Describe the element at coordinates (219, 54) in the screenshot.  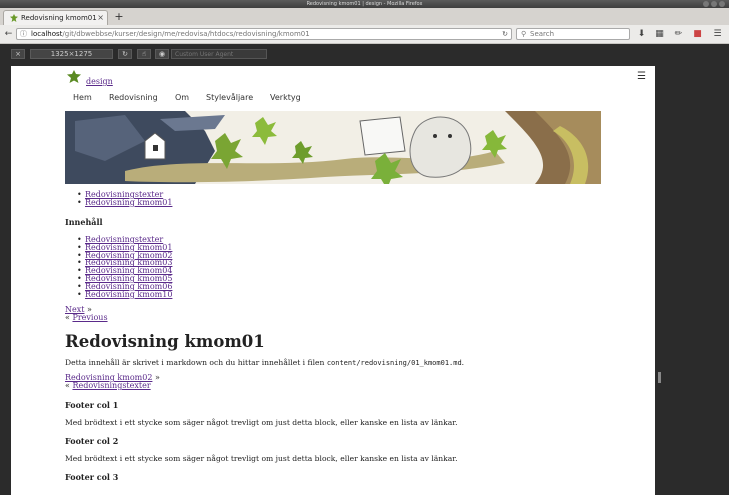
I see `user-agent-input` at that location.